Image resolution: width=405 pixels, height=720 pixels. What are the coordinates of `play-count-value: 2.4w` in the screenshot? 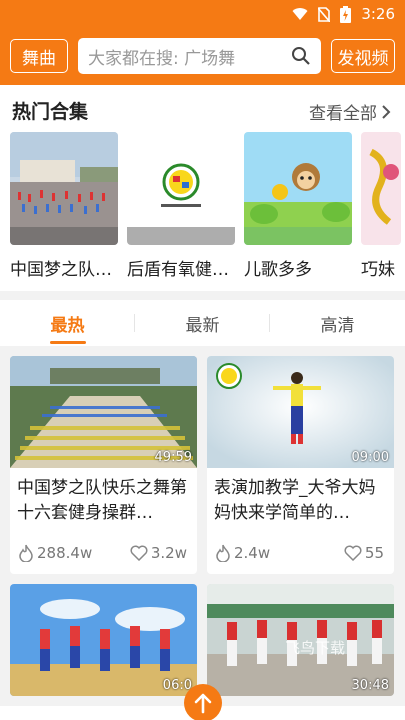 It's located at (252, 553).